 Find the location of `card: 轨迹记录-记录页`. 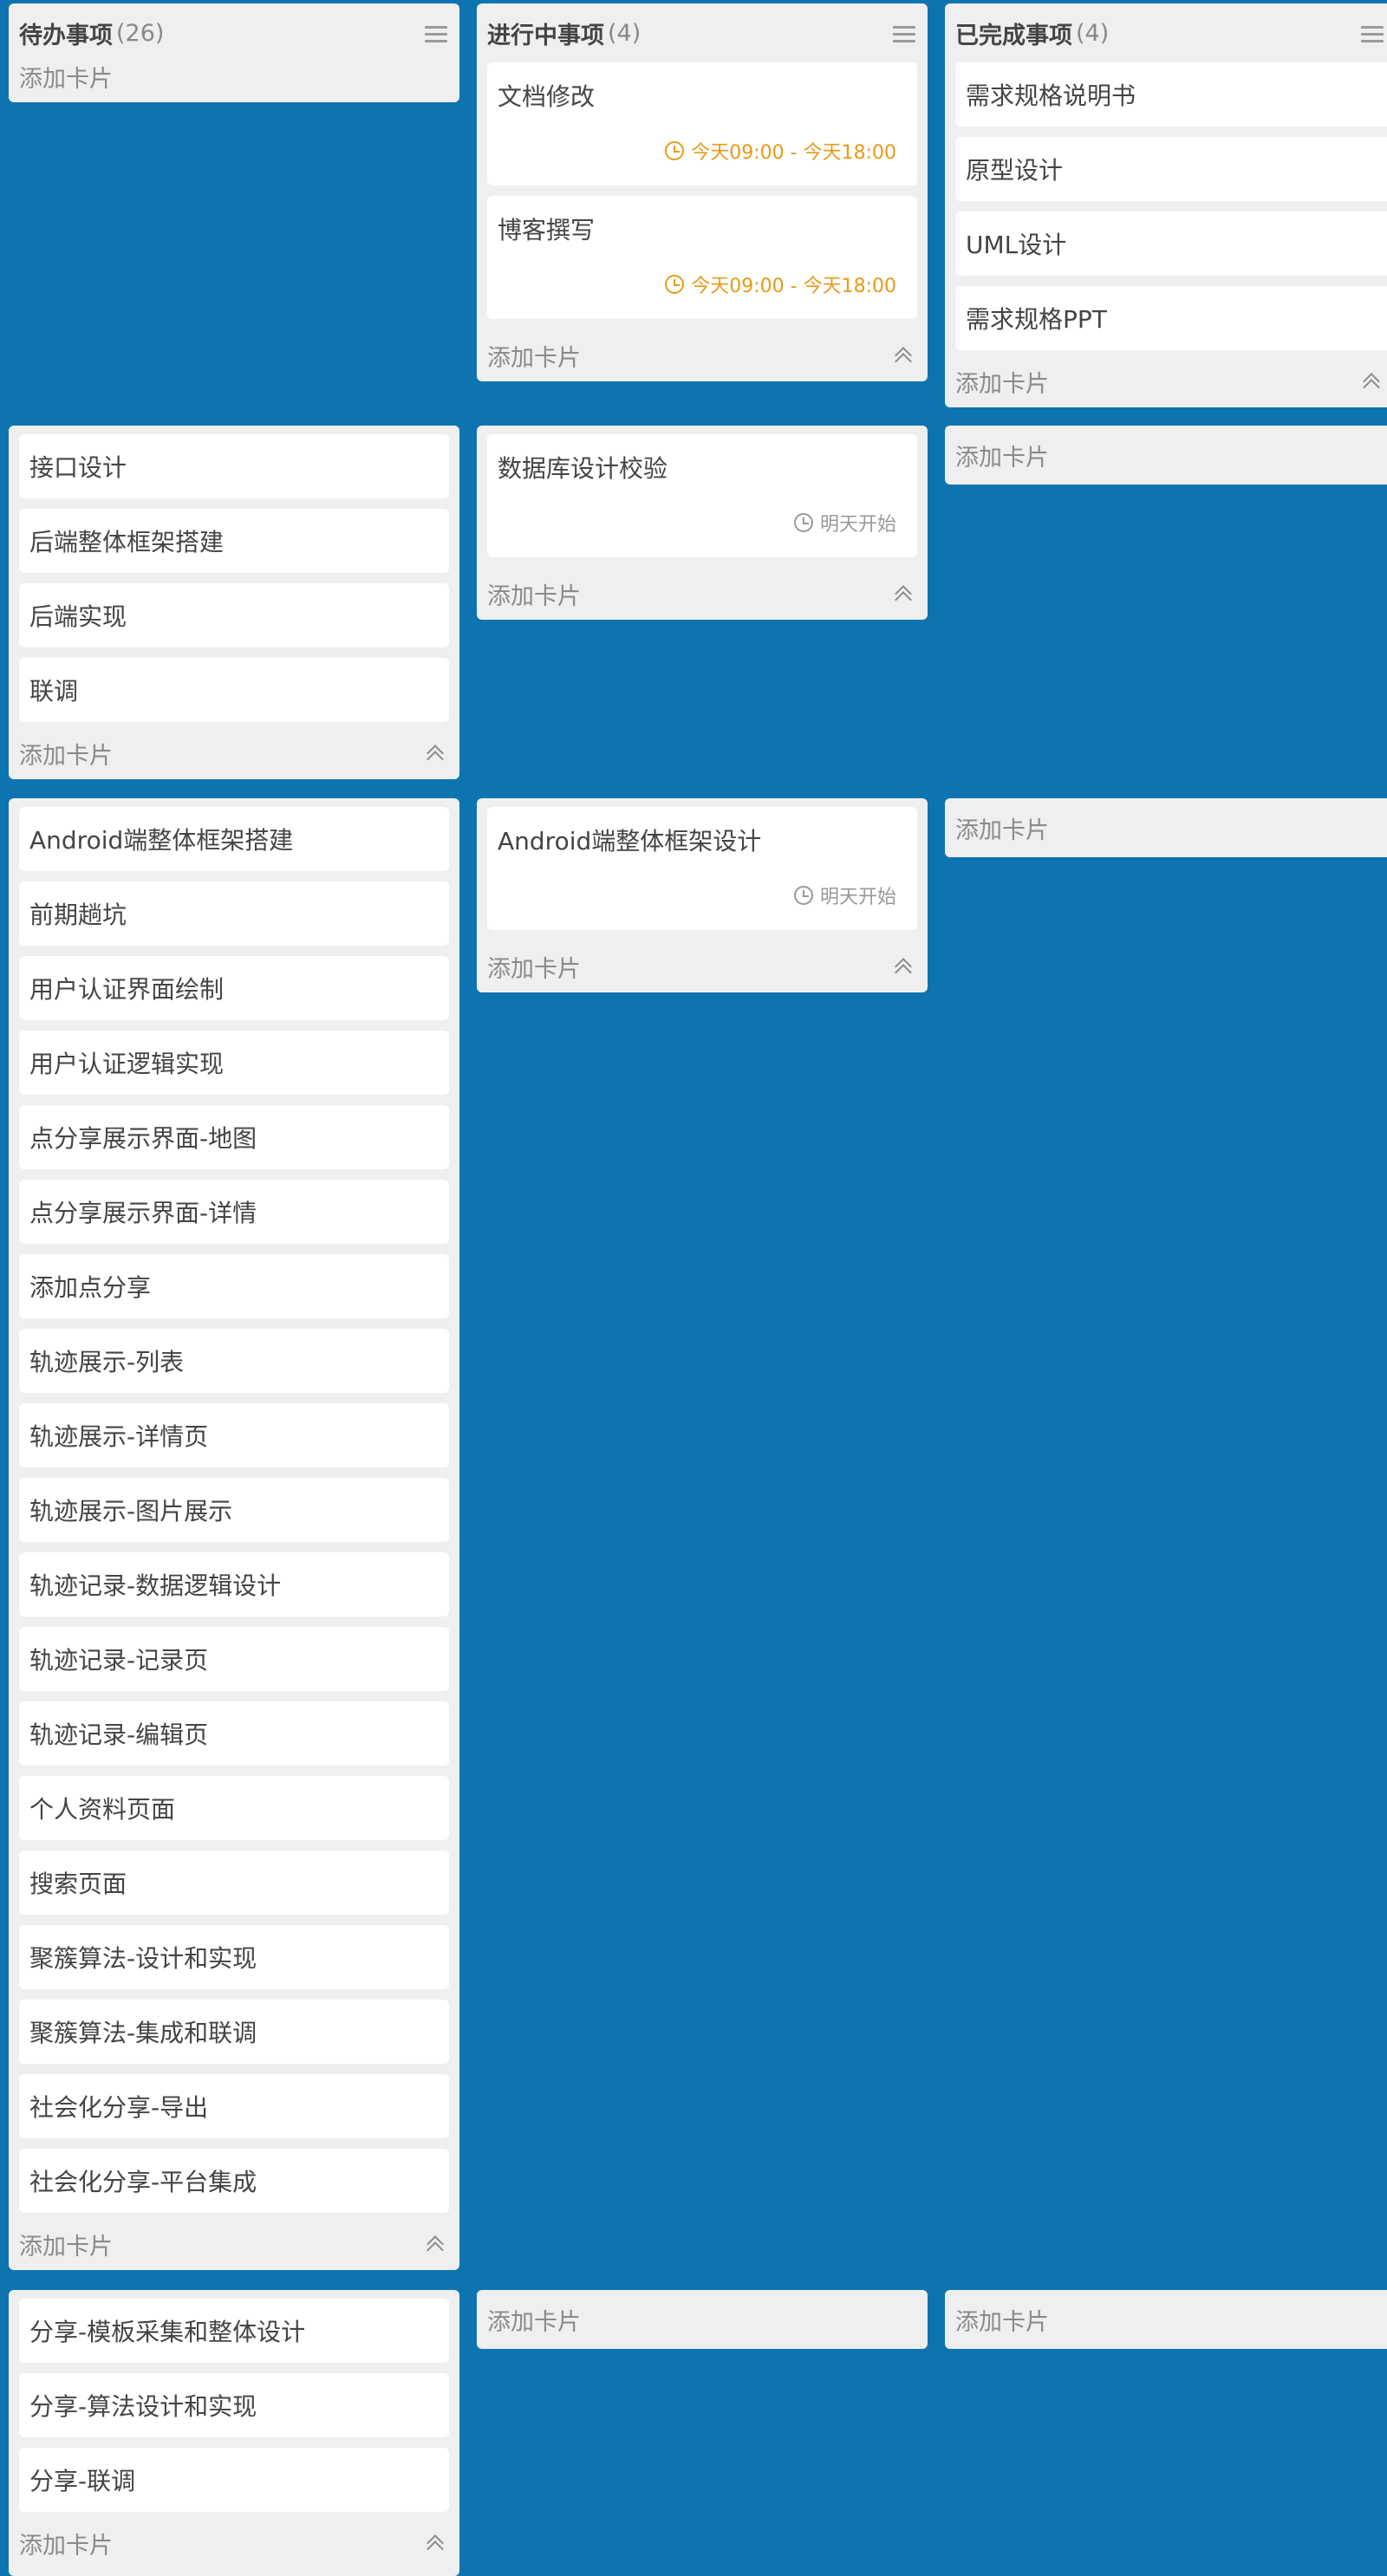

card: 轨迹记录-记录页 is located at coordinates (234, 1659).